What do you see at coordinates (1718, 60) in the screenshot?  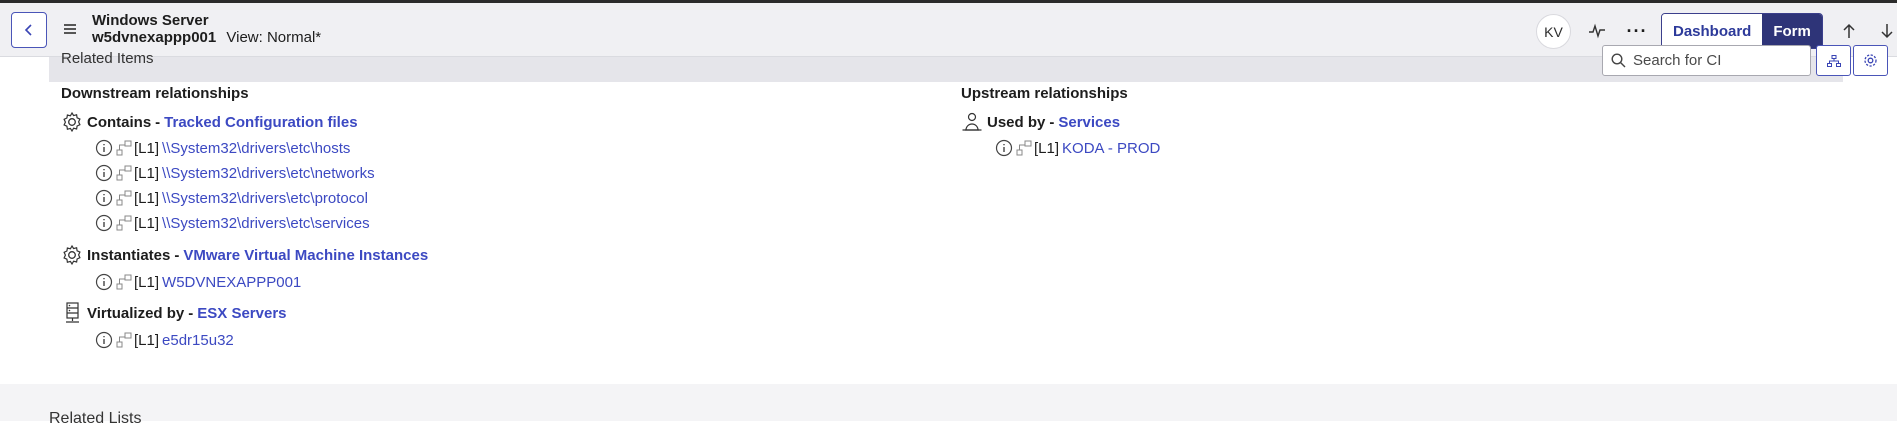 I see `ci-search-input` at bounding box center [1718, 60].